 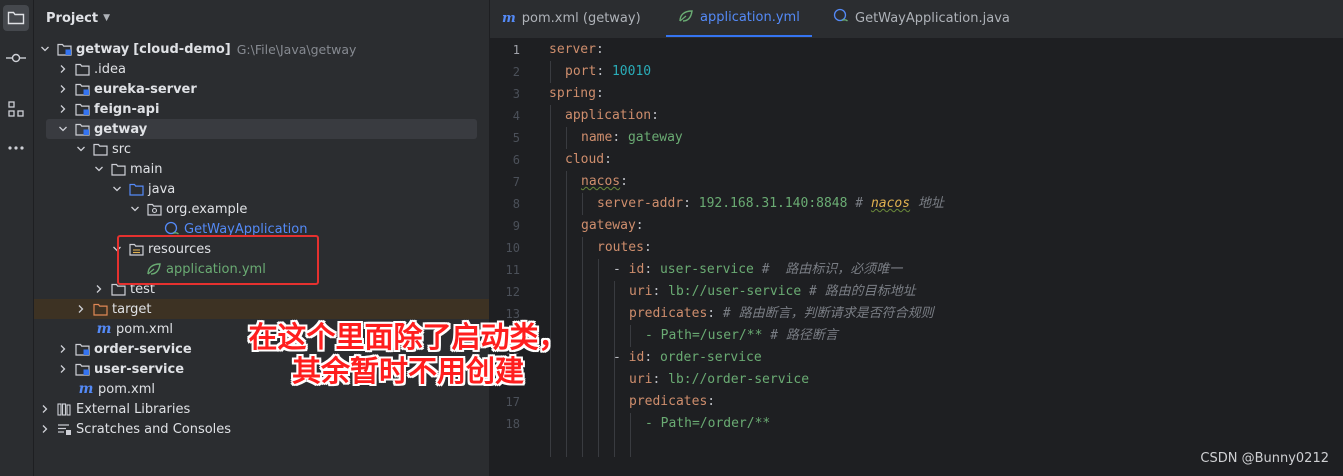 What do you see at coordinates (261, 89) in the screenshot?
I see `tree-item-eureka-server: eureka-server` at bounding box center [261, 89].